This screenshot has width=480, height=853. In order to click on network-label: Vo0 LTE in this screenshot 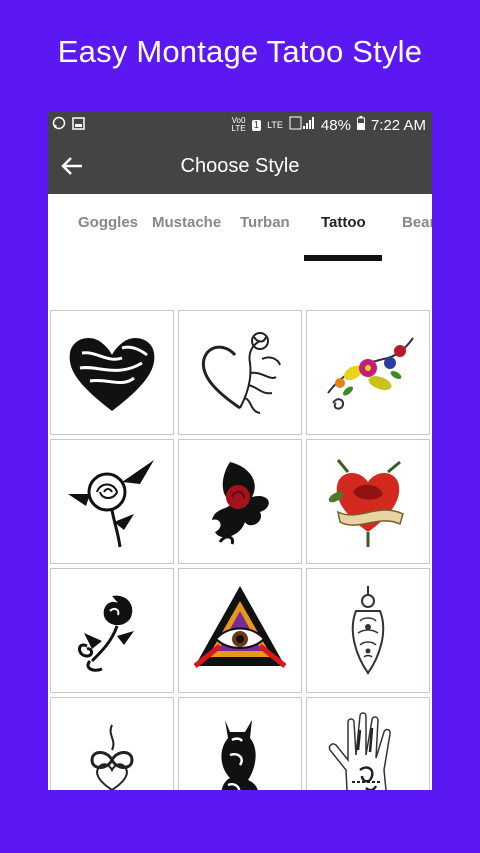, I will do `click(238, 124)`.